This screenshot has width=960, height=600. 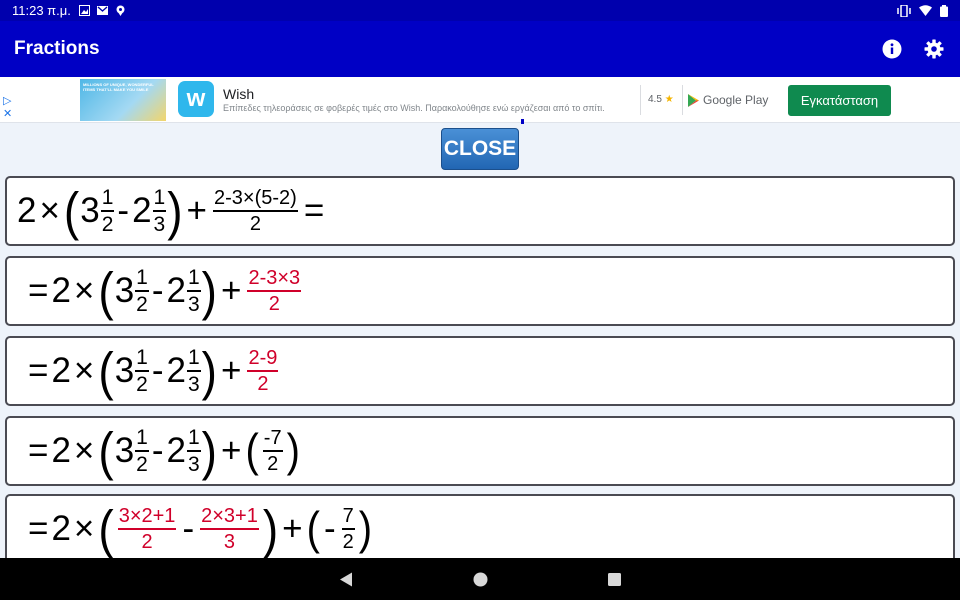 I want to click on google-play-label: Google Play, so click(x=736, y=100).